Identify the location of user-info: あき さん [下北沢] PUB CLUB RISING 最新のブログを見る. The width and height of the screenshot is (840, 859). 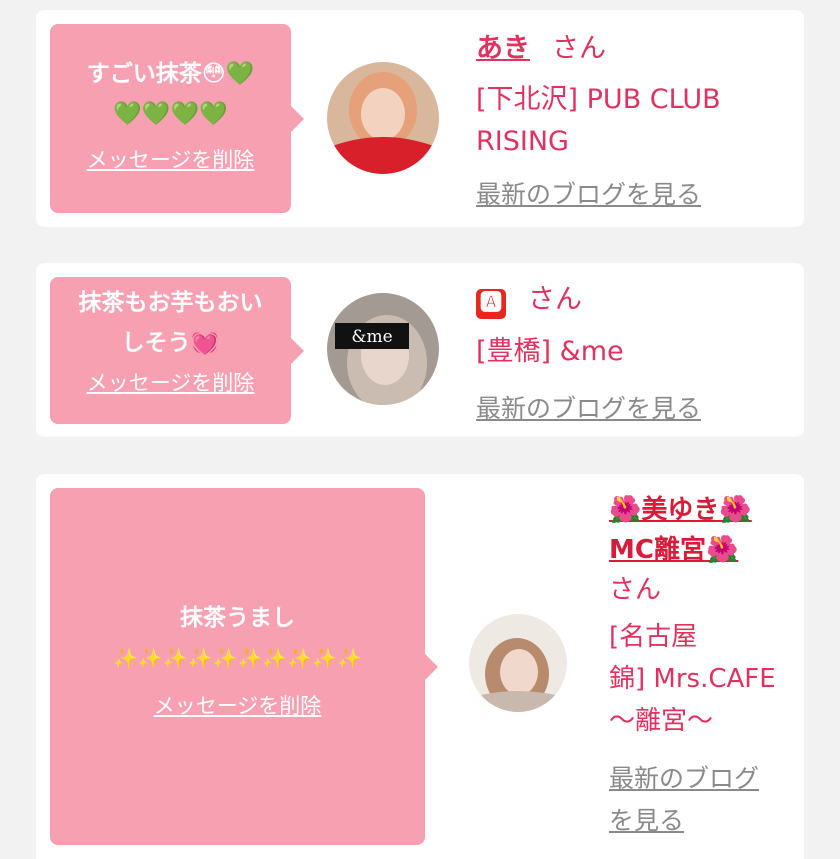
(636, 118).